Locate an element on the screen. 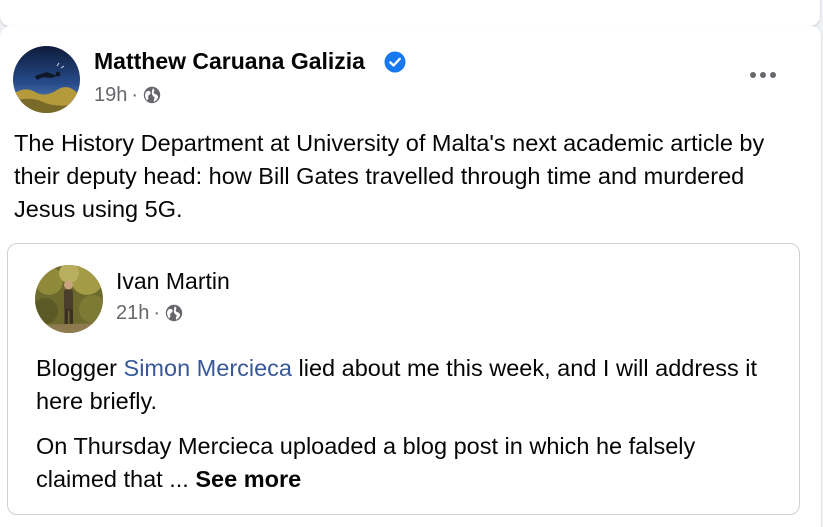 The image size is (823, 527). verified-badge-icon is located at coordinates (395, 62).